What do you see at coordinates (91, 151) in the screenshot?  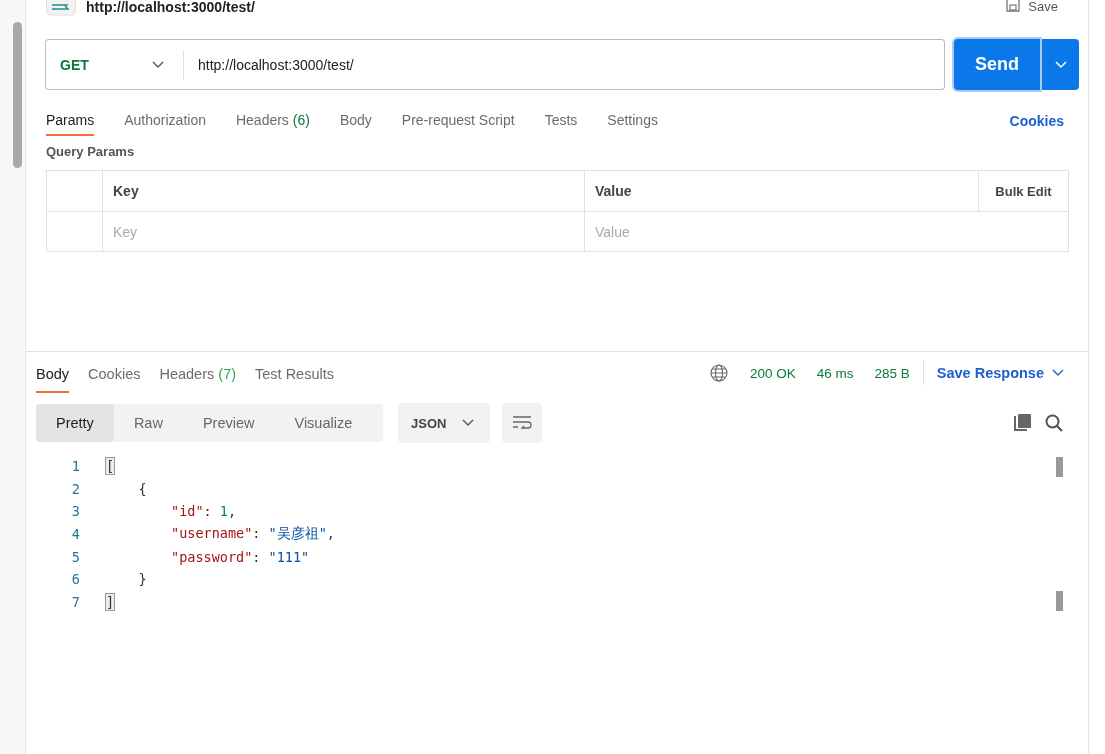 I see `section-title: Query Params` at bounding box center [91, 151].